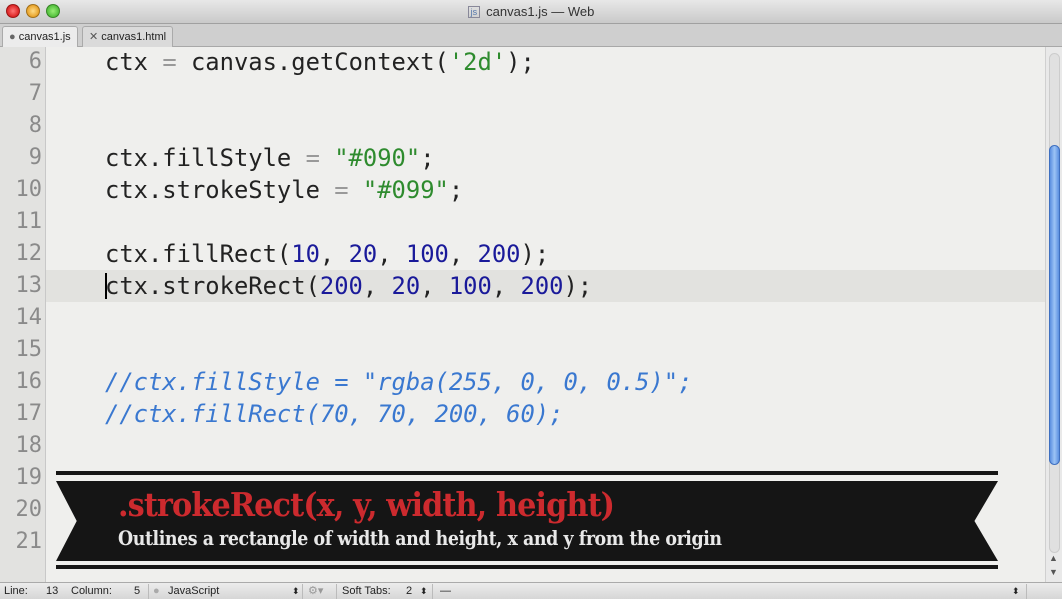 This screenshot has height=599, width=1062. Describe the element at coordinates (545, 414) in the screenshot. I see `code-line: //ctx.fillRect(70, 70, 200, 60);` at that location.